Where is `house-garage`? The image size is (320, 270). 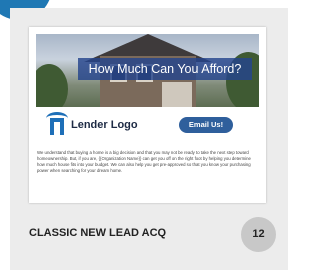
house-garage is located at coordinates (177, 94).